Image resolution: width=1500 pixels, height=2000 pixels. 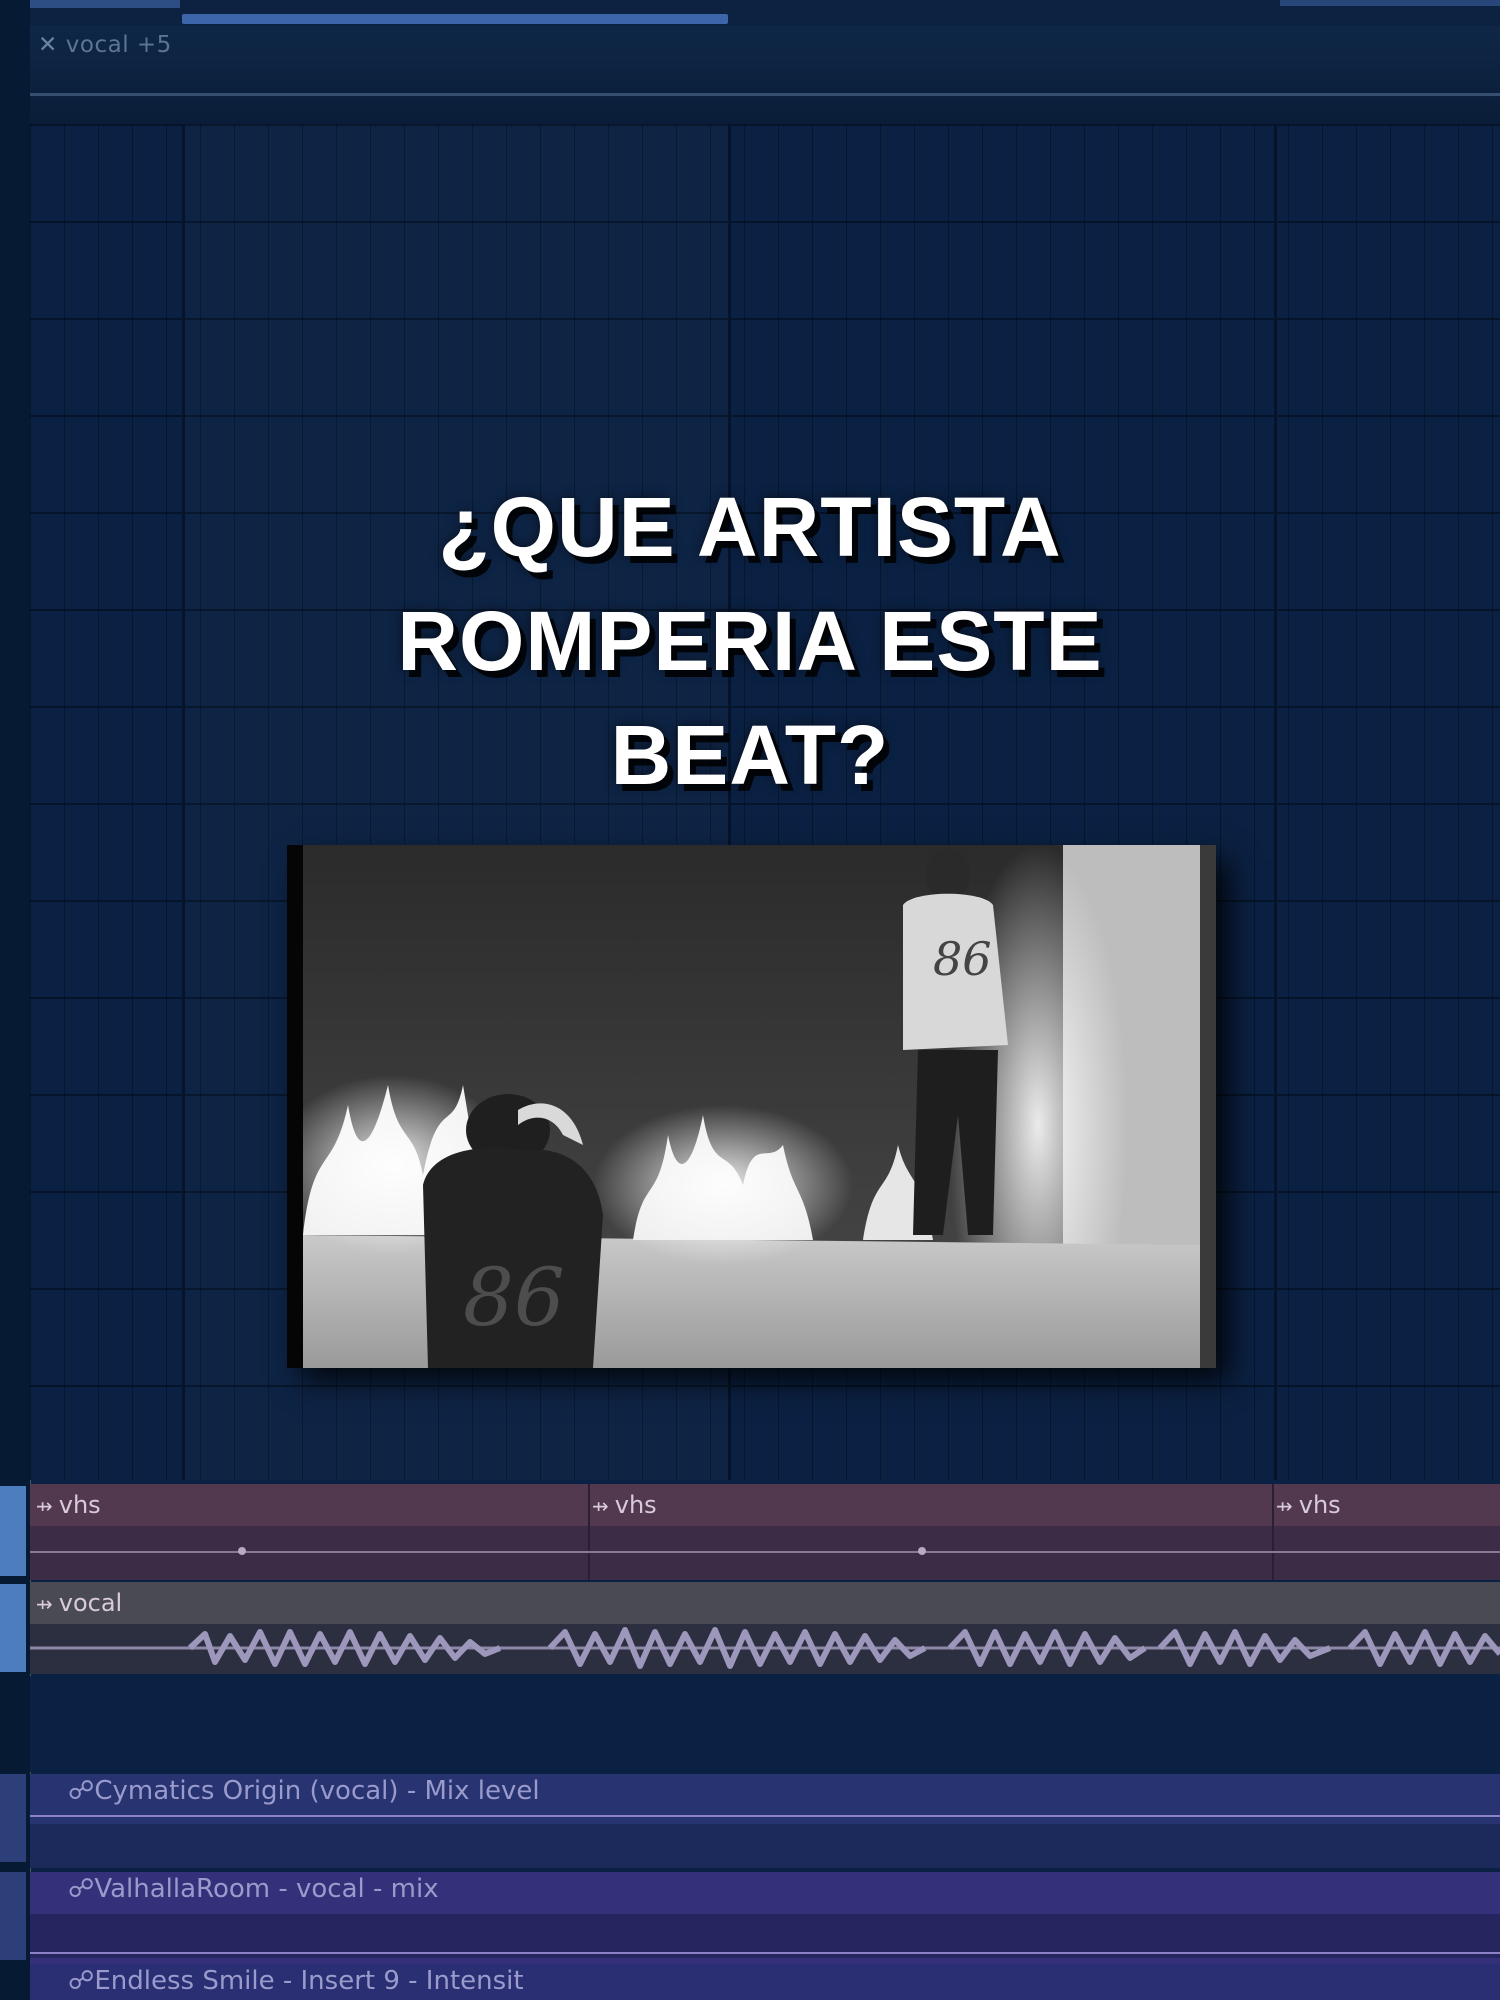 I want to click on empty-track, so click(x=765, y=1724).